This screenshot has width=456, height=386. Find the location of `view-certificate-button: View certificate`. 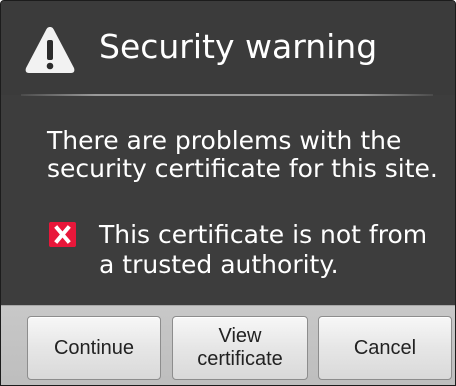

view-certificate-button: View certificate is located at coordinates (240, 348).